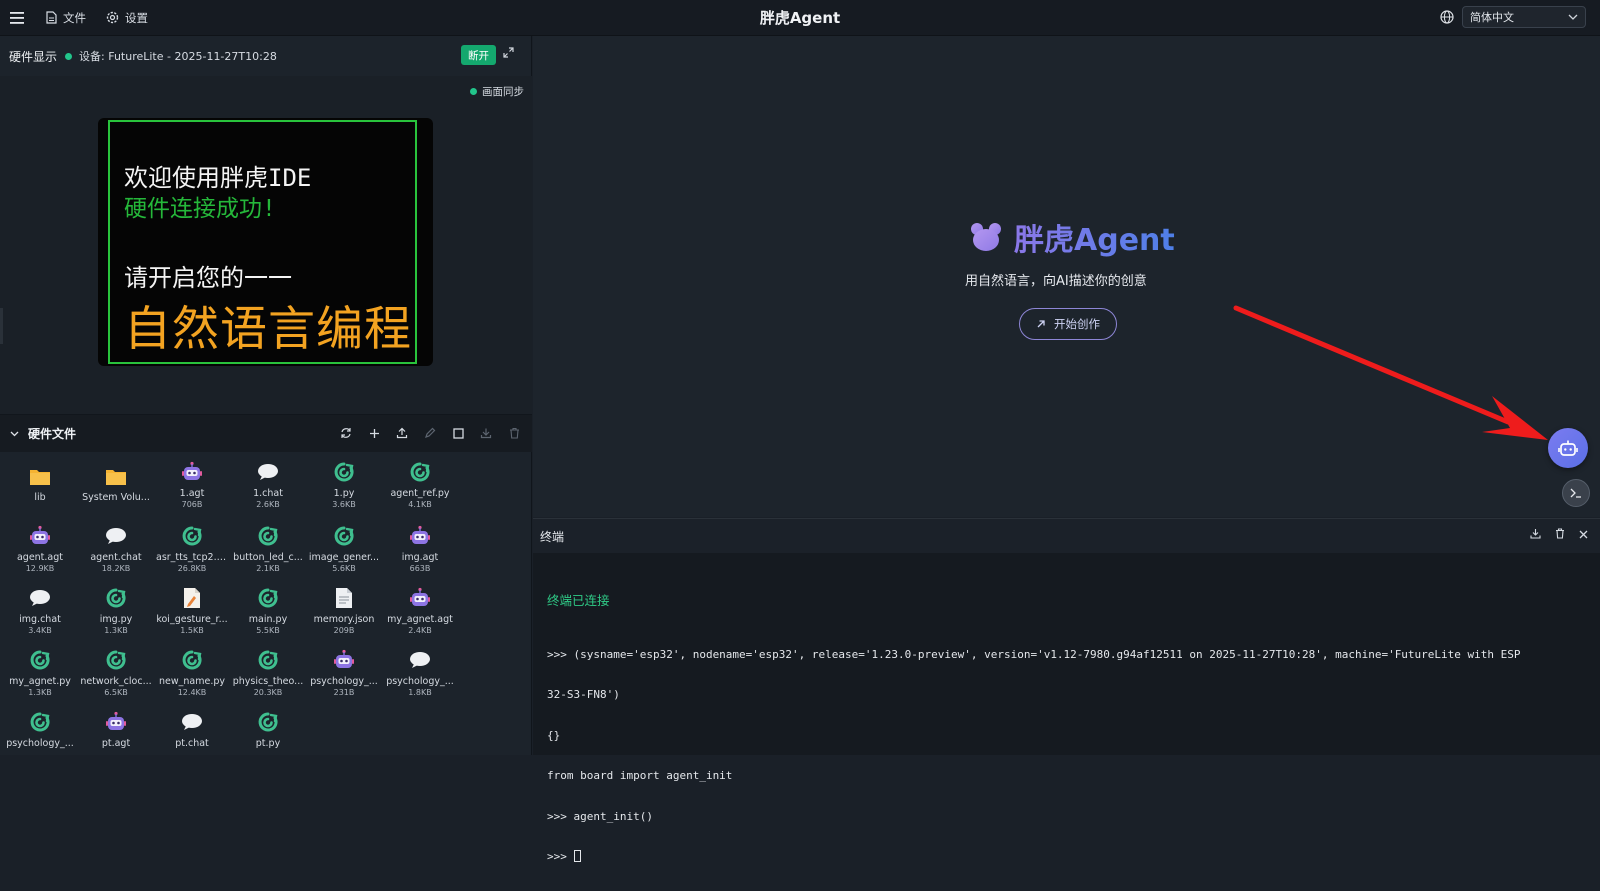 Image resolution: width=1600 pixels, height=891 pixels. Describe the element at coordinates (420, 617) in the screenshot. I see `file-item: my_agnet.agt 2.4KB` at that location.